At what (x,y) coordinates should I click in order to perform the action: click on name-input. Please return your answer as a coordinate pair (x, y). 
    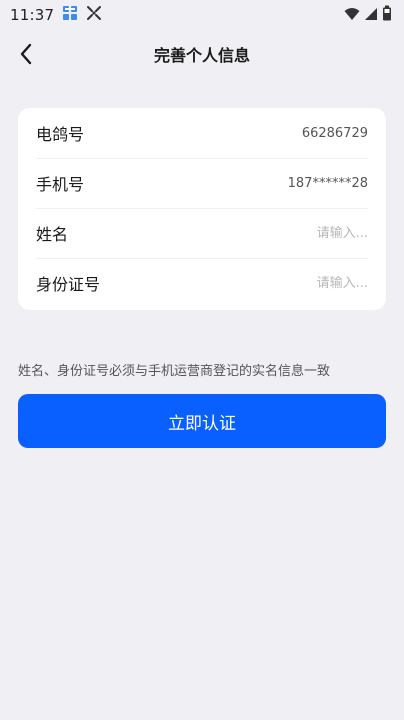
    Looking at the image, I should click on (298, 233).